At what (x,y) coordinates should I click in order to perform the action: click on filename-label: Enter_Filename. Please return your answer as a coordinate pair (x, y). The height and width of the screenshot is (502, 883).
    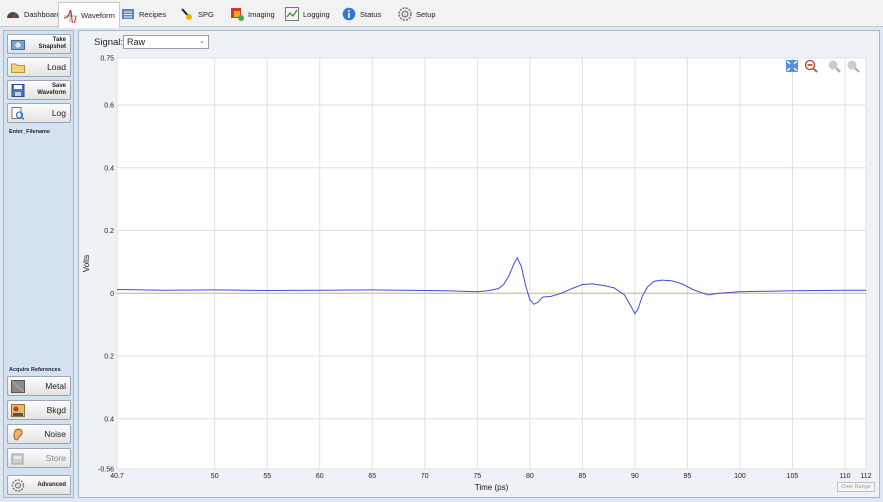
    Looking at the image, I should click on (29, 132).